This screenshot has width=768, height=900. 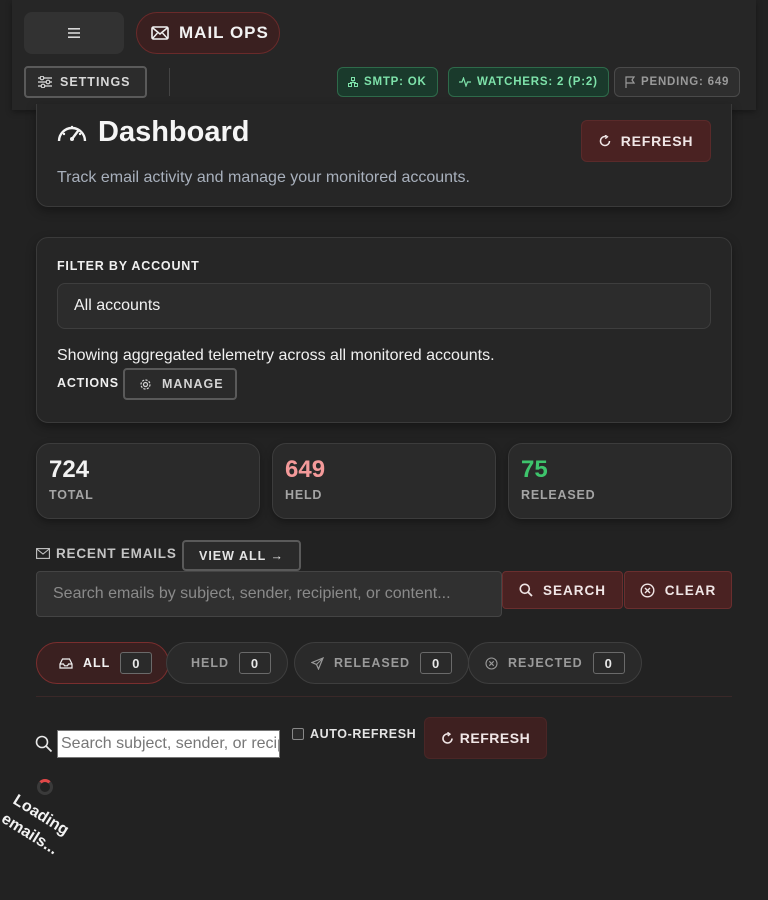 I want to click on settings-button: SETTINGS, so click(x=85, y=82).